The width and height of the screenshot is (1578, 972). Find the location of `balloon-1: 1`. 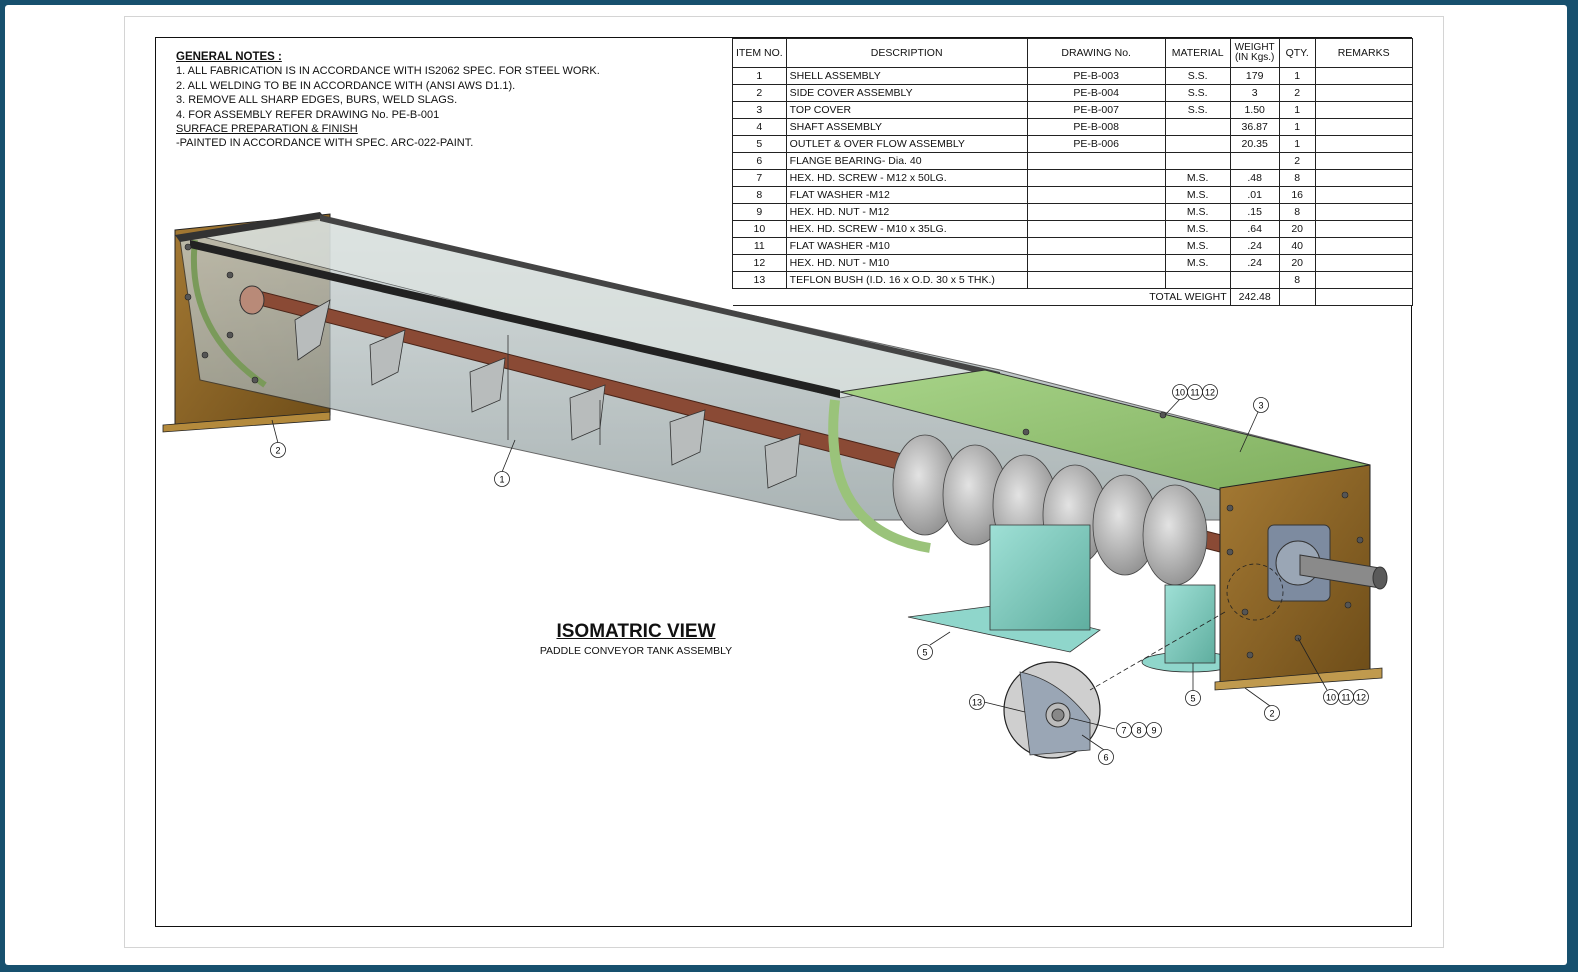

balloon-1: 1 is located at coordinates (502, 479).